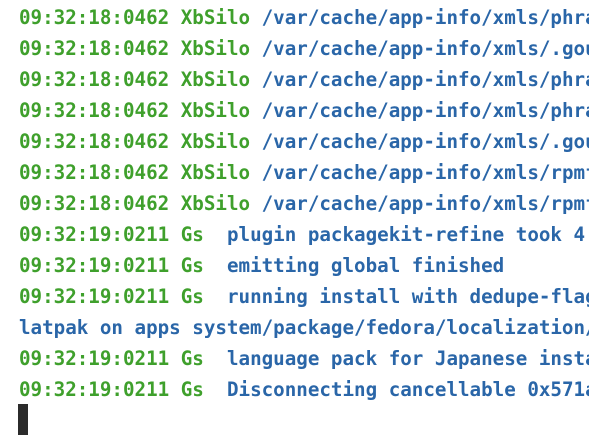  I want to click on log-message: plugin packagekit-refine took 4.2 second, so click(407, 234).